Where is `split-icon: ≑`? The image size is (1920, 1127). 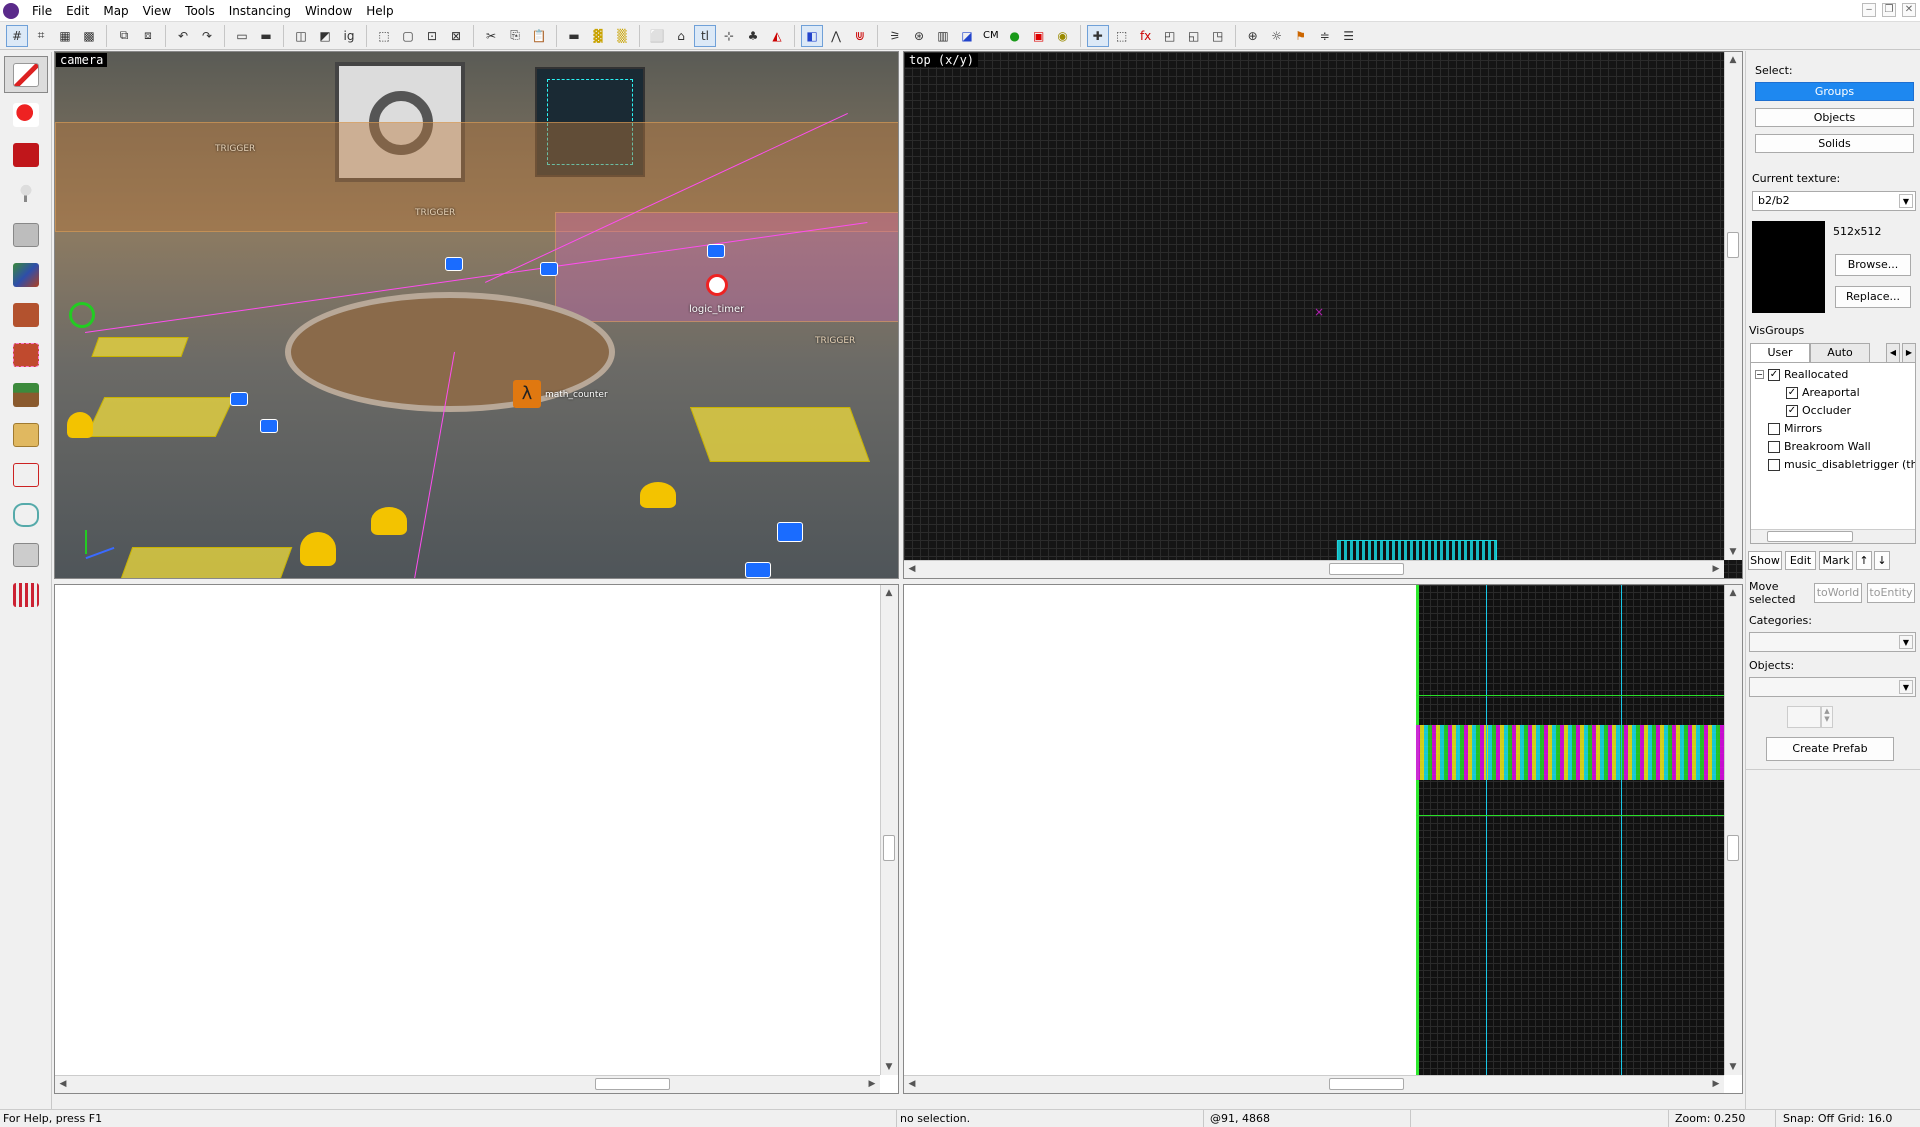
split-icon: ≑ is located at coordinates (1325, 36).